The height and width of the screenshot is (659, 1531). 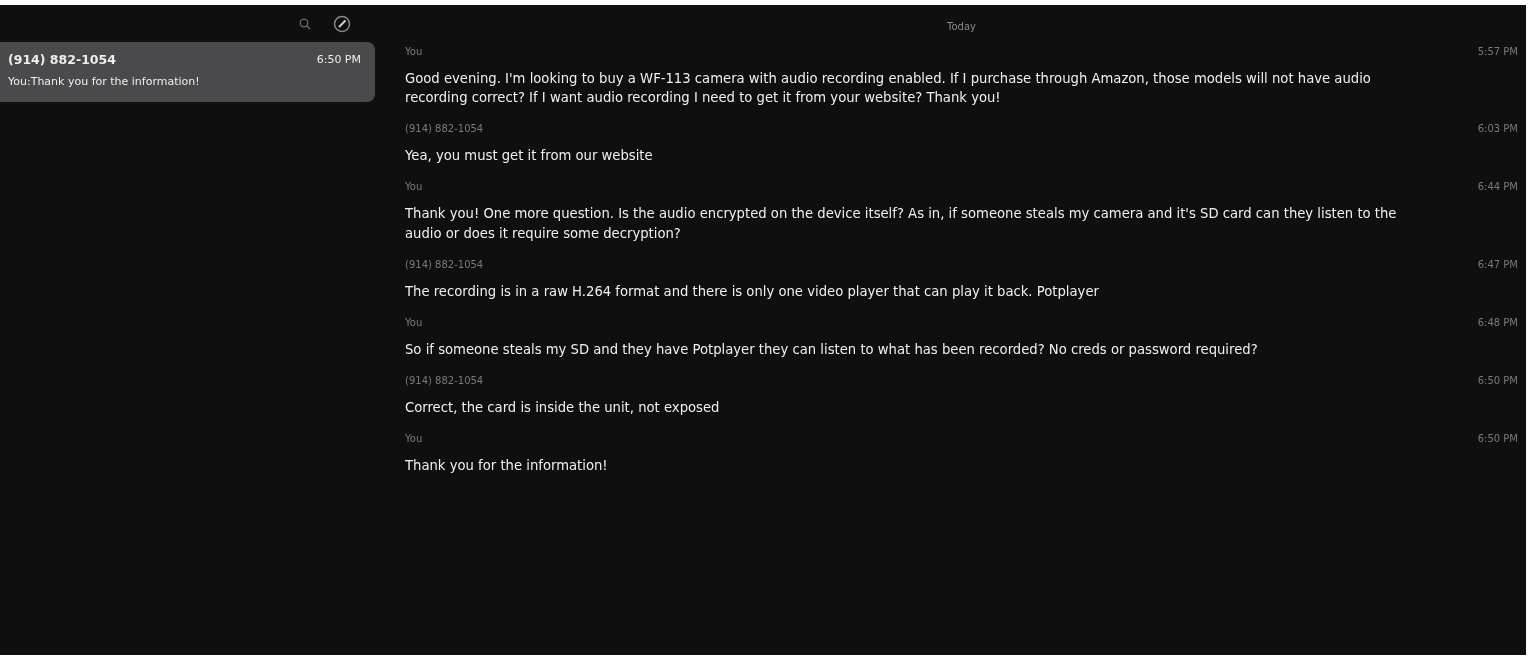 What do you see at coordinates (305, 23) in the screenshot?
I see `search-icon` at bounding box center [305, 23].